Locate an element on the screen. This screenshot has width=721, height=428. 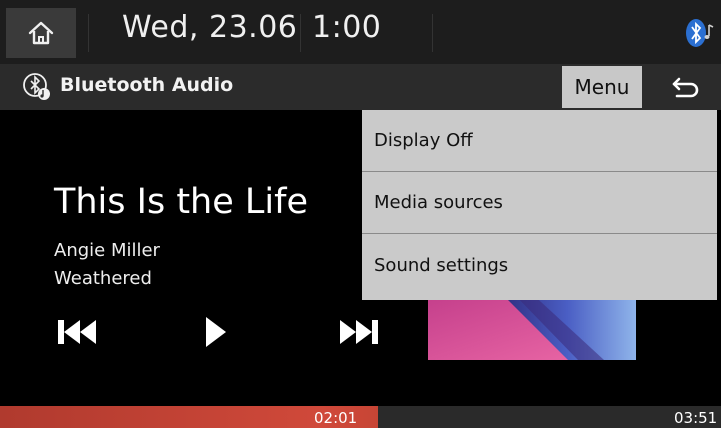
album-art is located at coordinates (532, 325).